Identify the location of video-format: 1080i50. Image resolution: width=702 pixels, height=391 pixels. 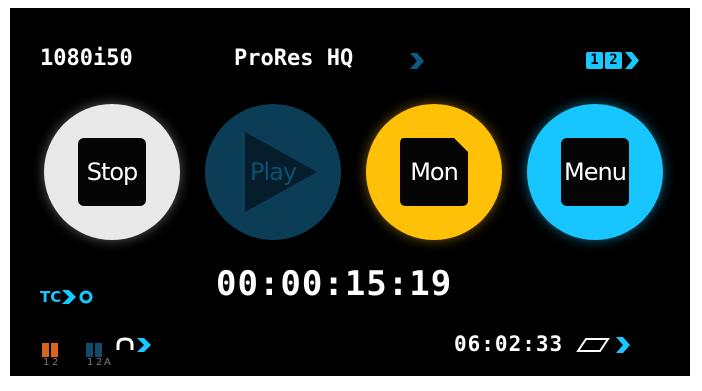
(86, 58).